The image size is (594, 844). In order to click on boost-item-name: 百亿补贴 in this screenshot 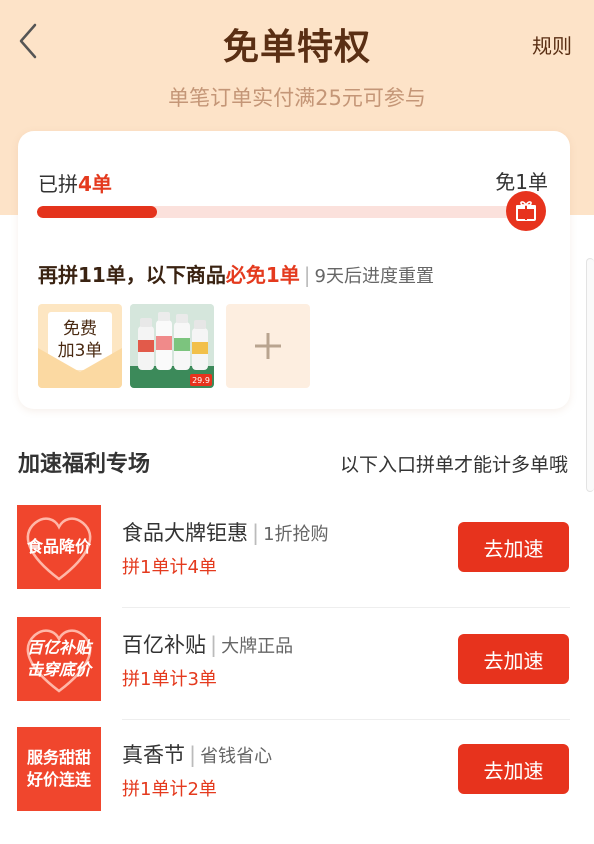, I will do `click(164, 645)`.